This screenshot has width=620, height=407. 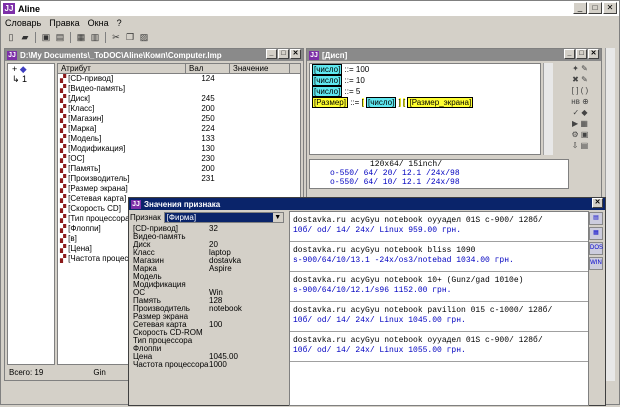 I want to click on tree-node: ↳ 1, so click(x=31, y=79).